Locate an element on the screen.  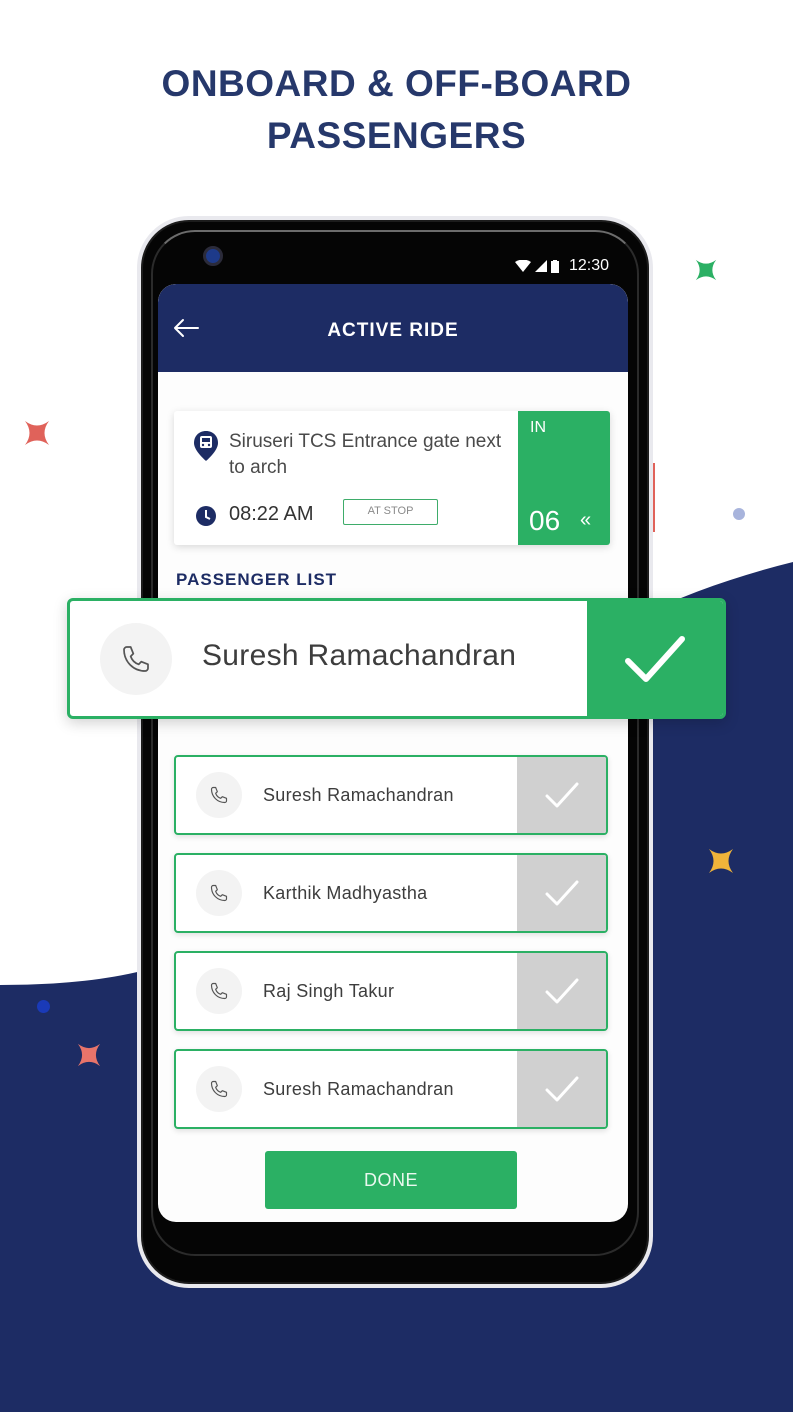
status-time: 12:30 is located at coordinates (588, 265).